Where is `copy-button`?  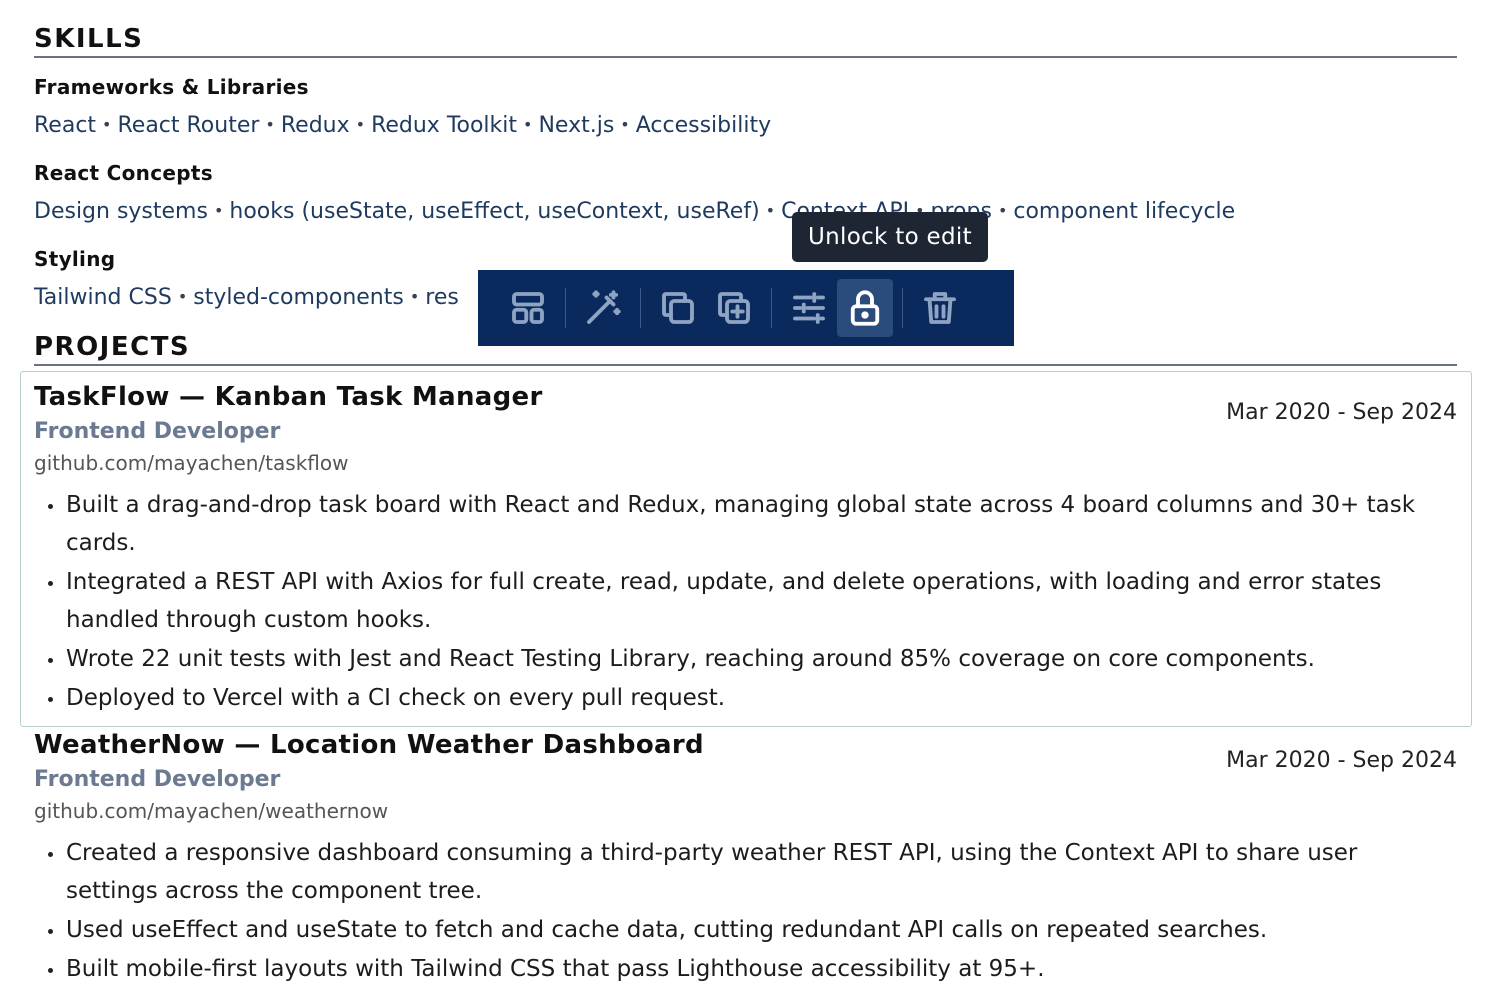 copy-button is located at coordinates (678, 308).